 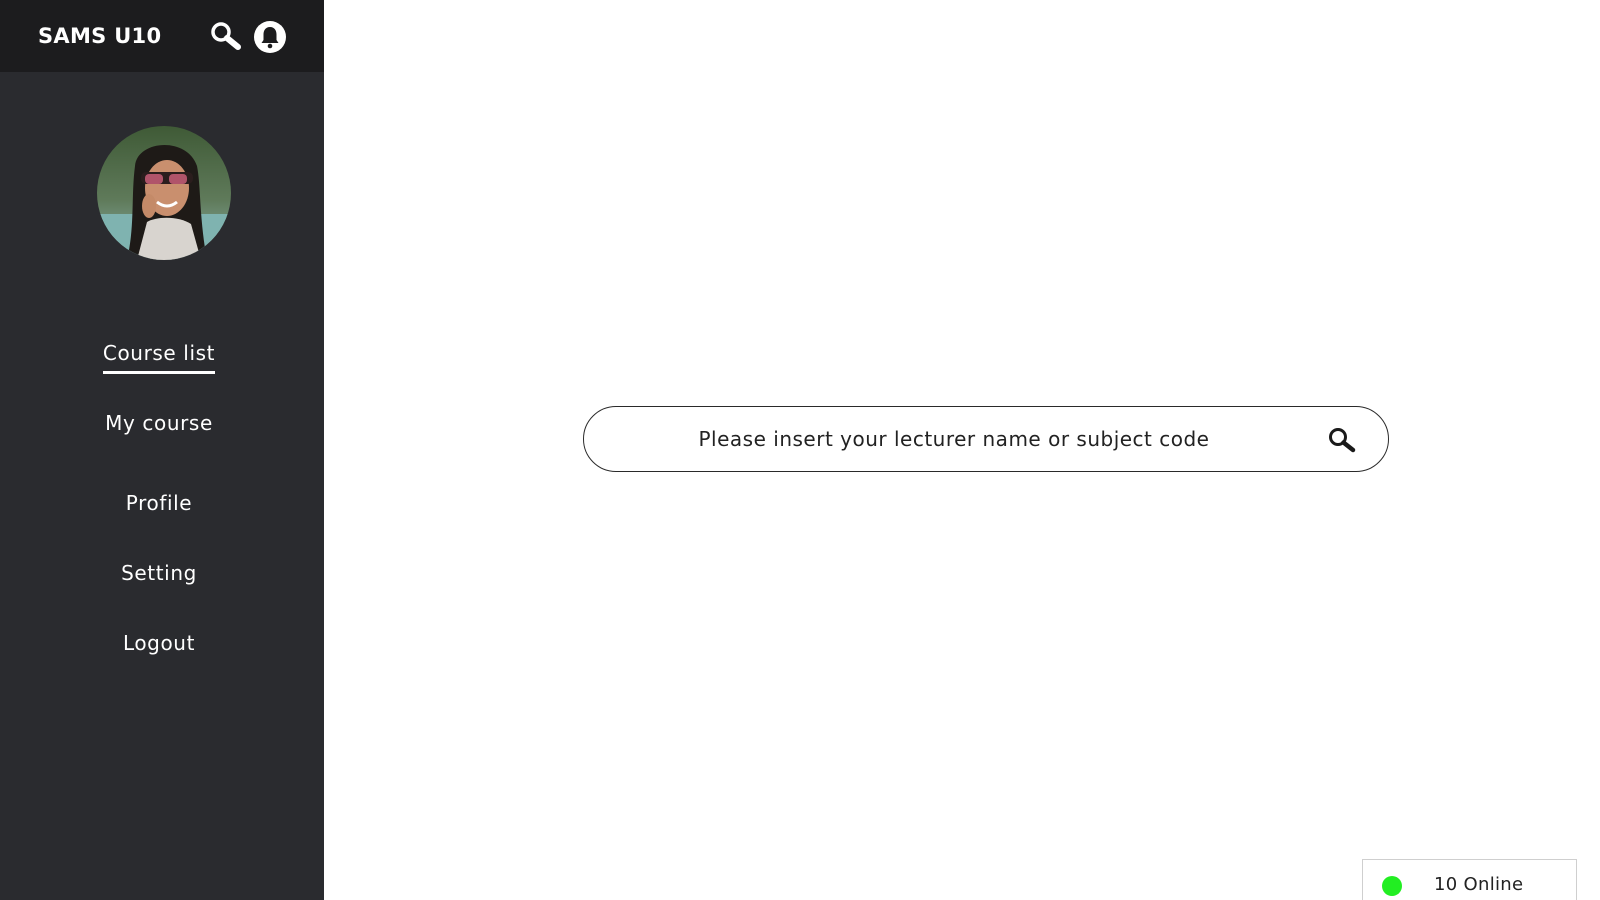 I want to click on bell-icon, so click(x=270, y=37).